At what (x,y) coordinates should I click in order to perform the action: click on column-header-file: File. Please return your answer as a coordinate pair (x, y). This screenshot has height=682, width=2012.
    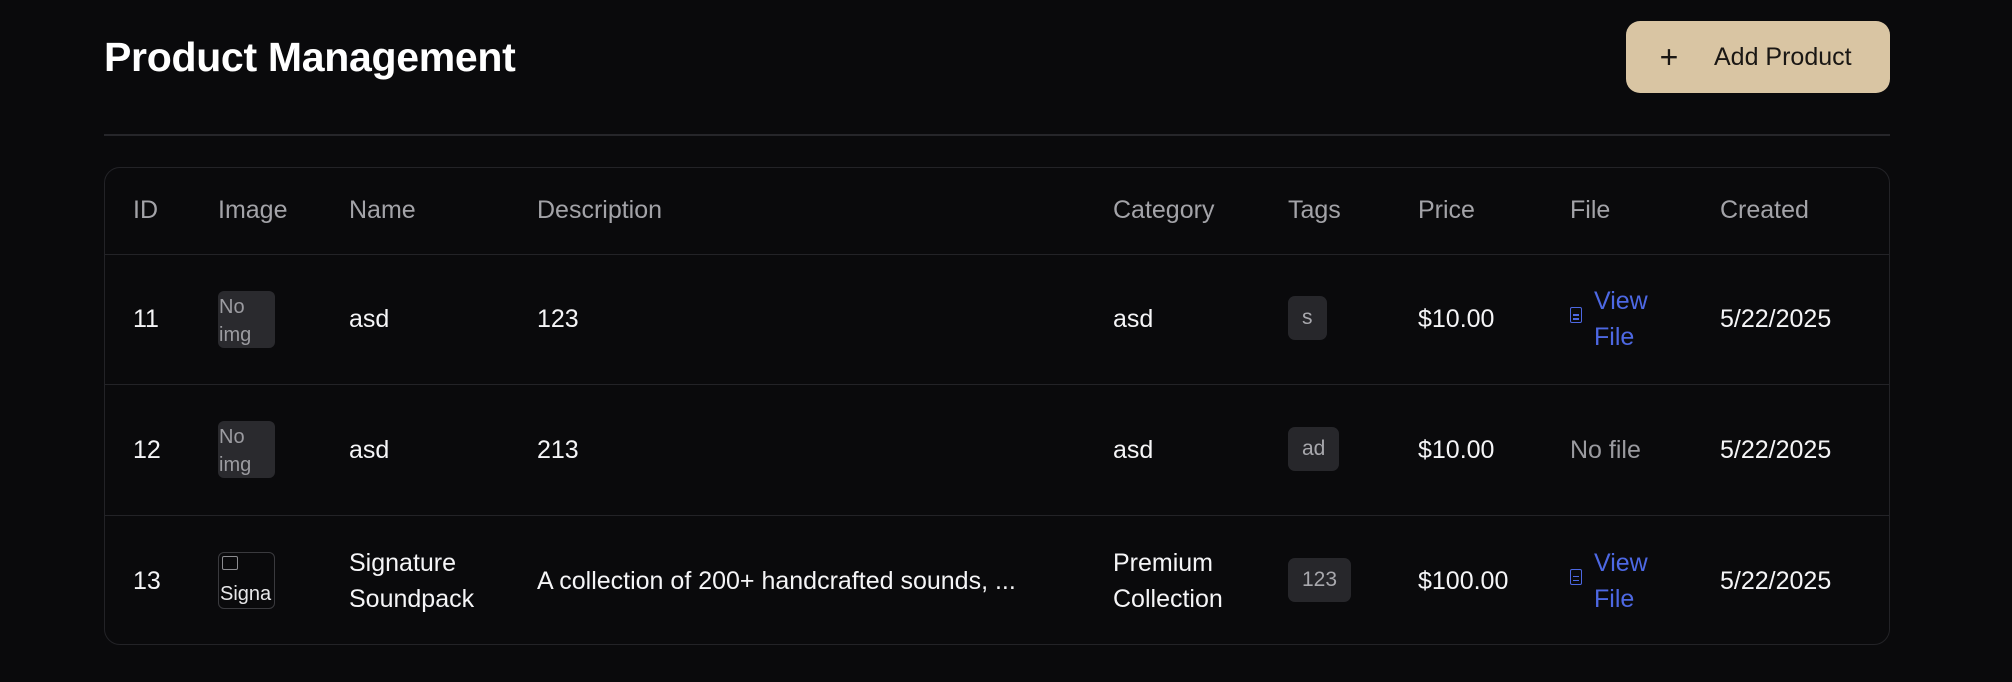
    Looking at the image, I should click on (1617, 211).